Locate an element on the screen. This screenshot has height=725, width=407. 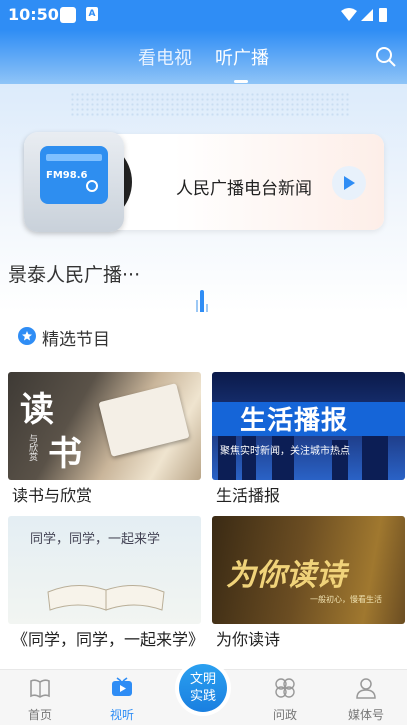
signal-icon is located at coordinates (367, 15).